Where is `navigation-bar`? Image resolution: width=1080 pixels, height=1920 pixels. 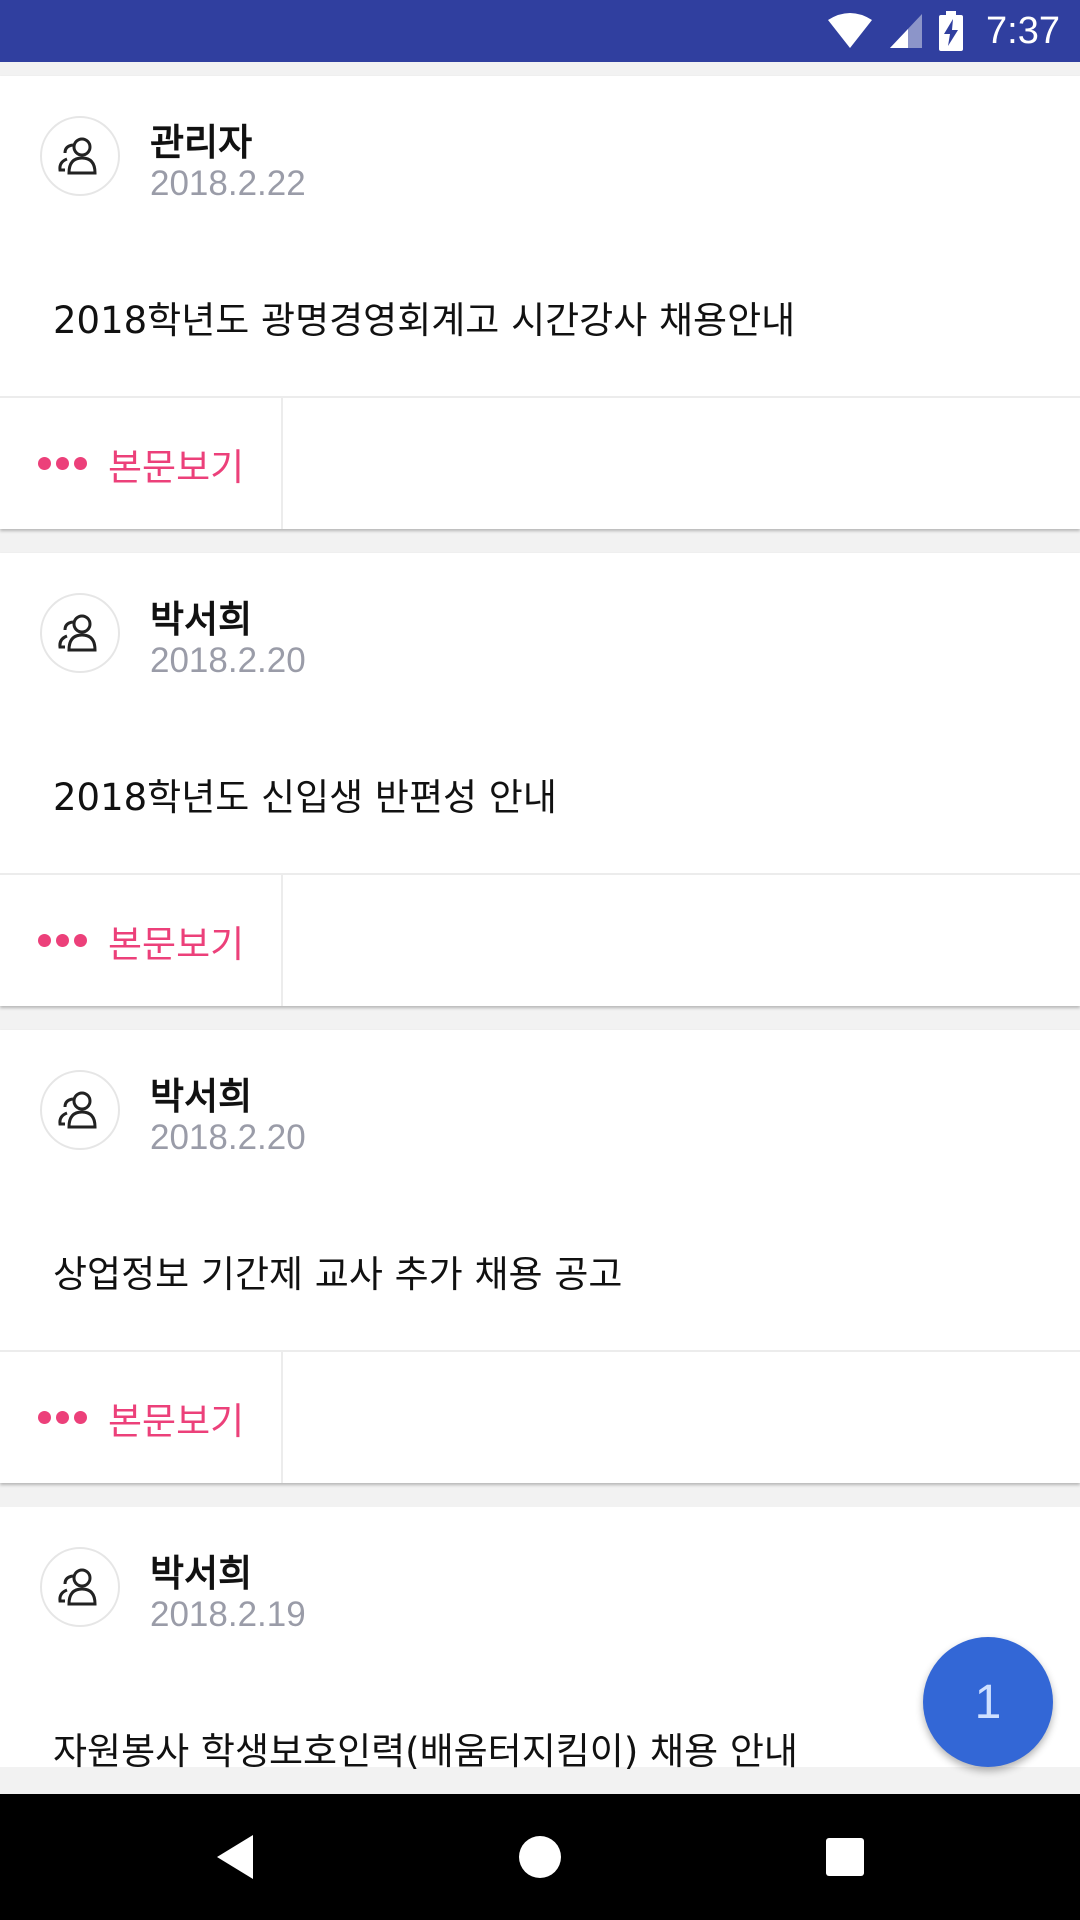
navigation-bar is located at coordinates (540, 1857).